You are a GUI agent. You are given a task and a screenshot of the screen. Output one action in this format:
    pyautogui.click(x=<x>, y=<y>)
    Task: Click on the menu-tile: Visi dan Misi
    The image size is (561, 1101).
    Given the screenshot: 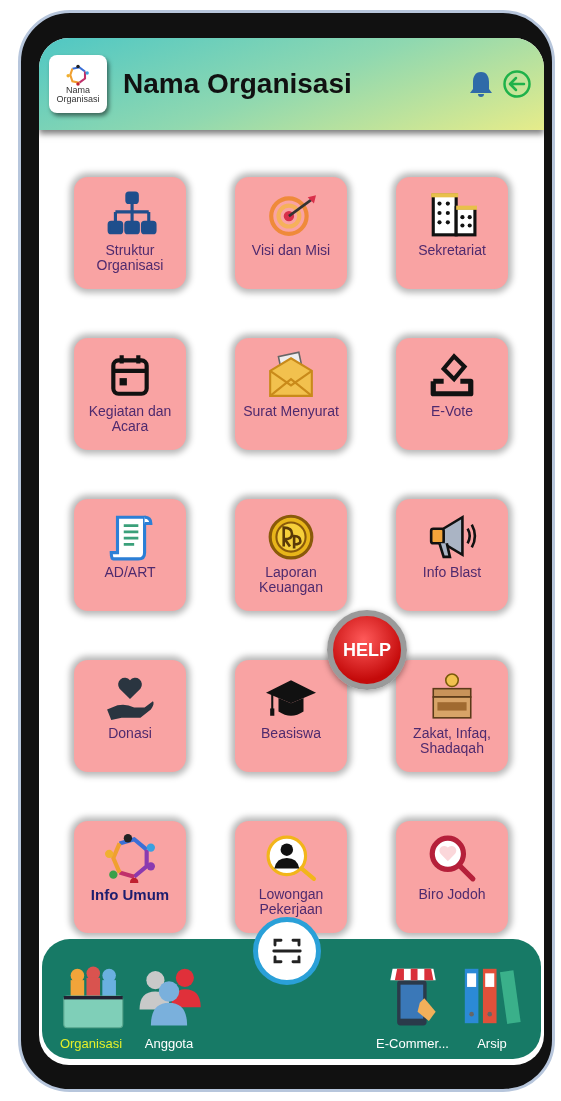 What is the action you would take?
    pyautogui.click(x=291, y=233)
    